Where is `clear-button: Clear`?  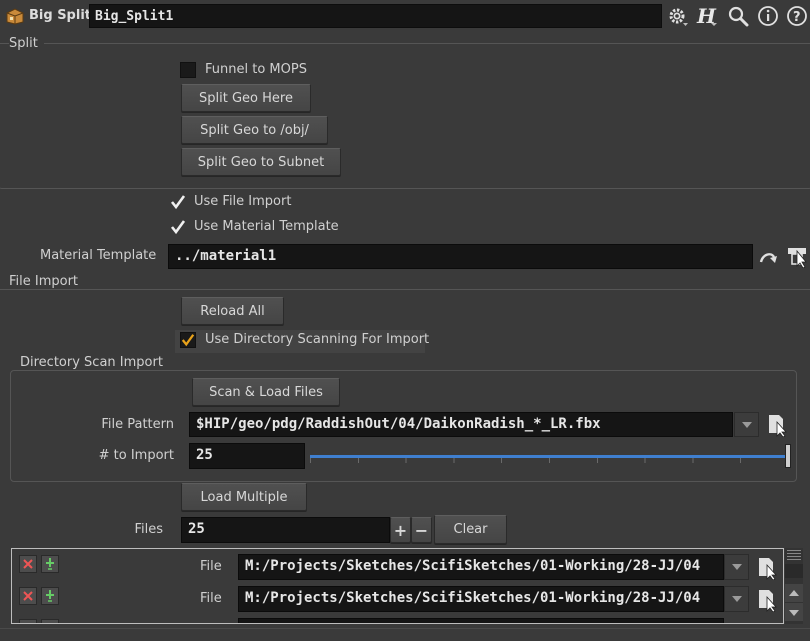
clear-button: Clear is located at coordinates (470, 529).